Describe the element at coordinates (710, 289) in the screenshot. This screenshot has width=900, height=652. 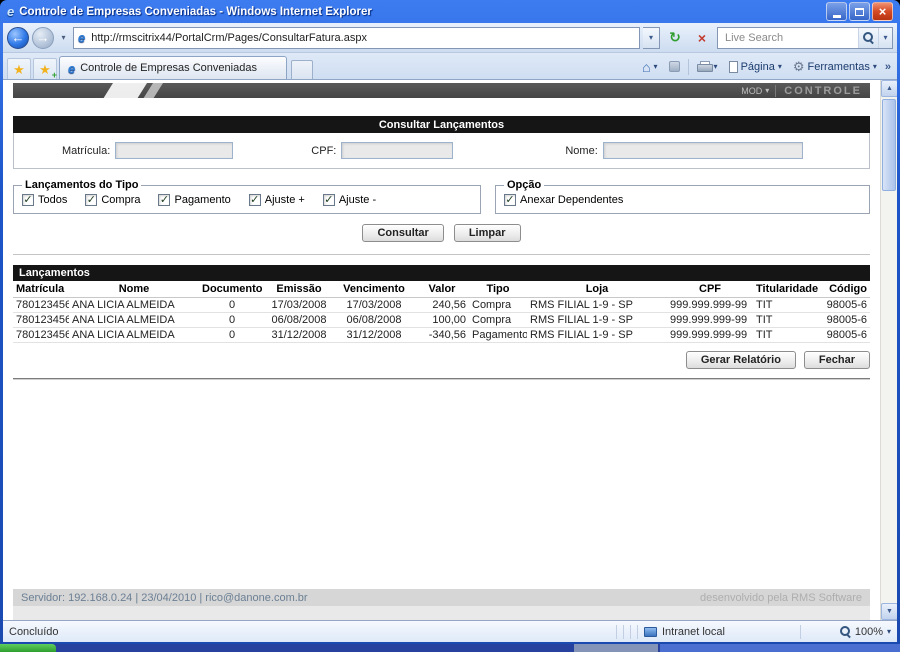
I see `column-header: CPF` at that location.